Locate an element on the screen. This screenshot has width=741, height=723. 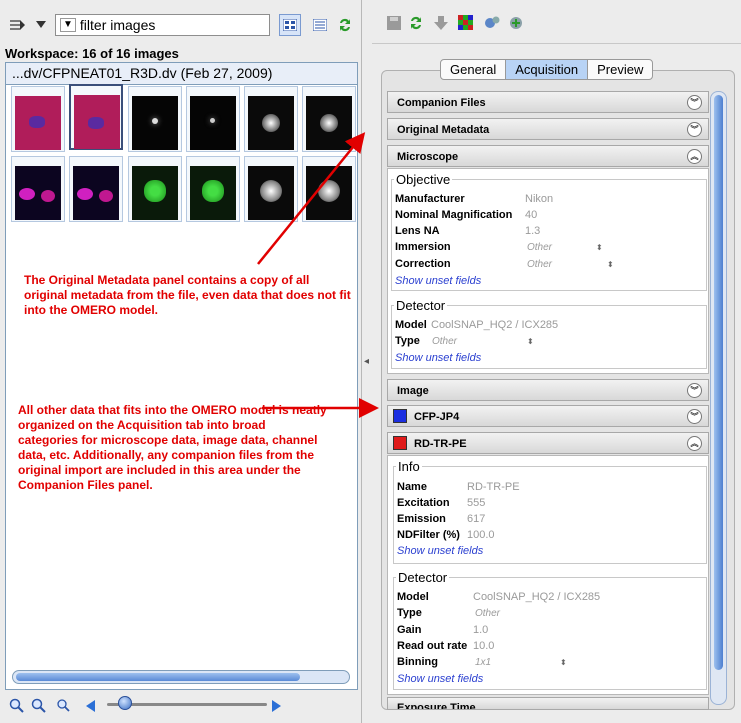
publish-icon is located at coordinates (516, 23).